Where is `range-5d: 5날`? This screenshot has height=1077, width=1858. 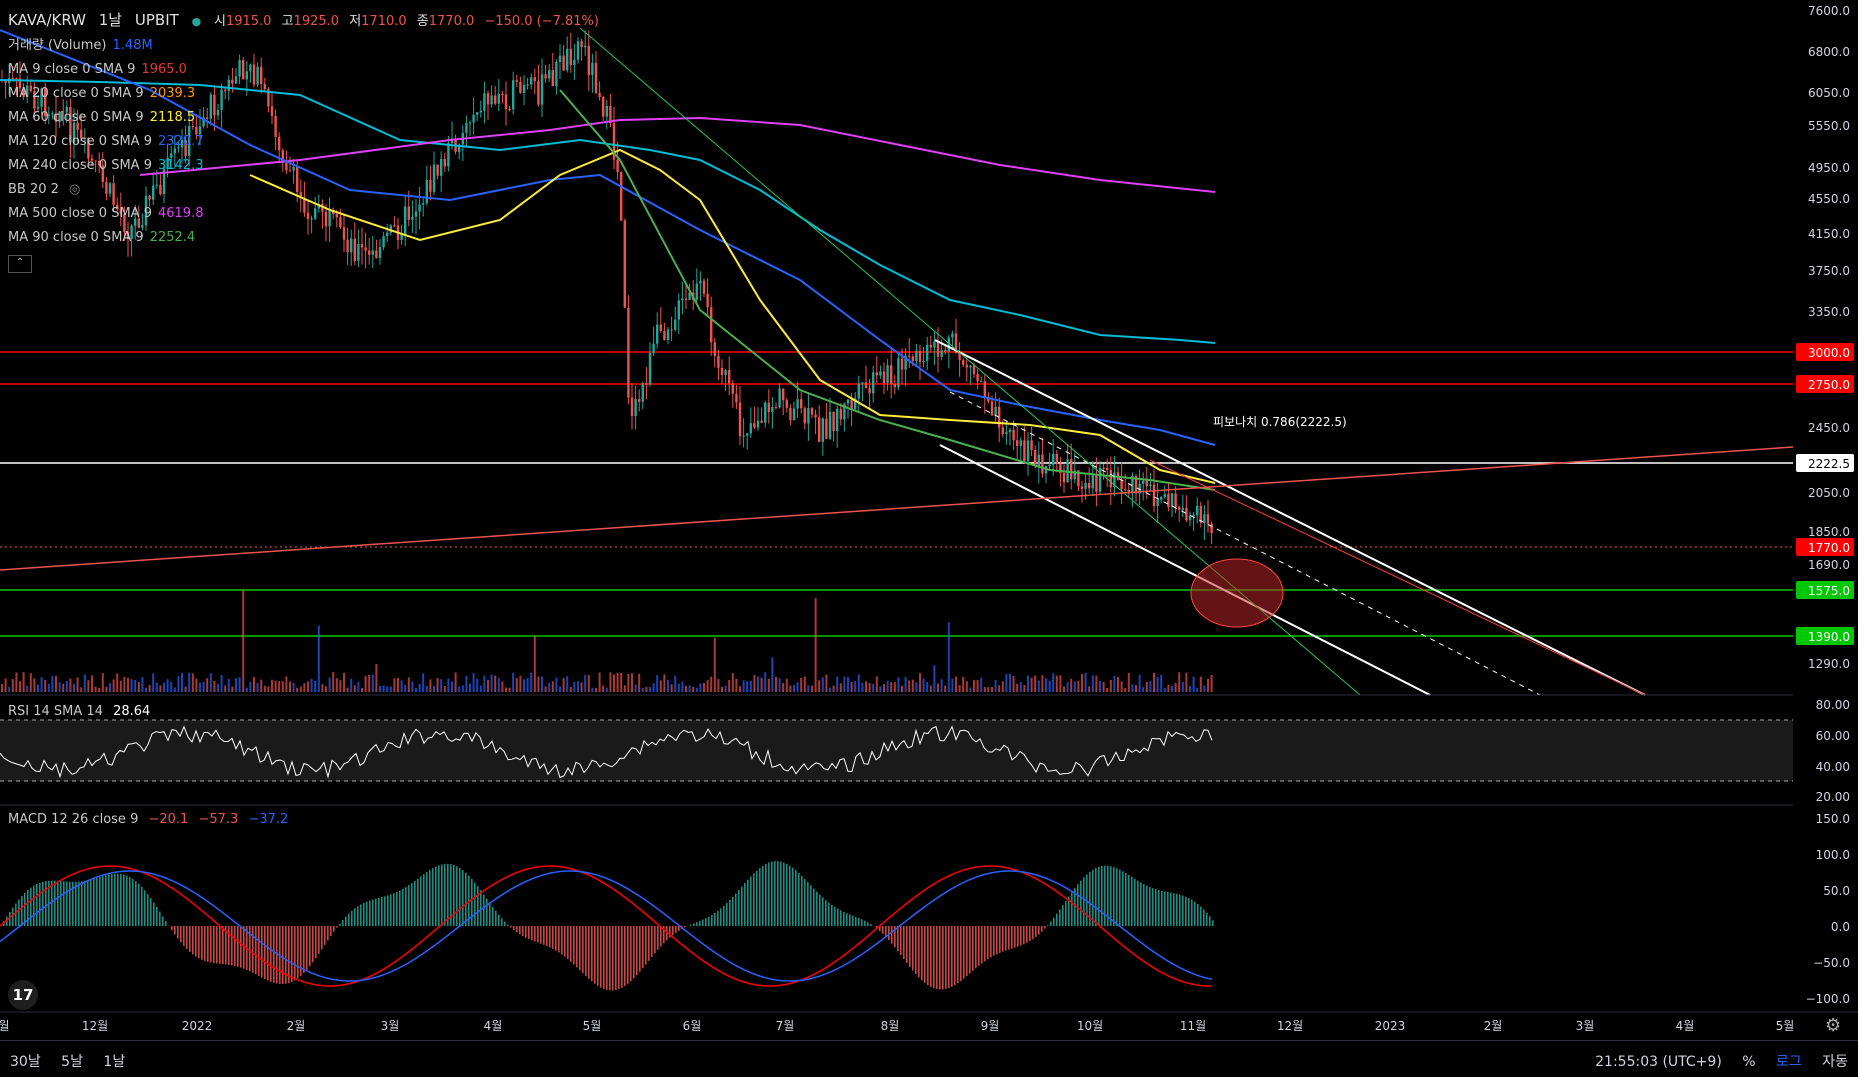
range-5d: 5날 is located at coordinates (72, 1062).